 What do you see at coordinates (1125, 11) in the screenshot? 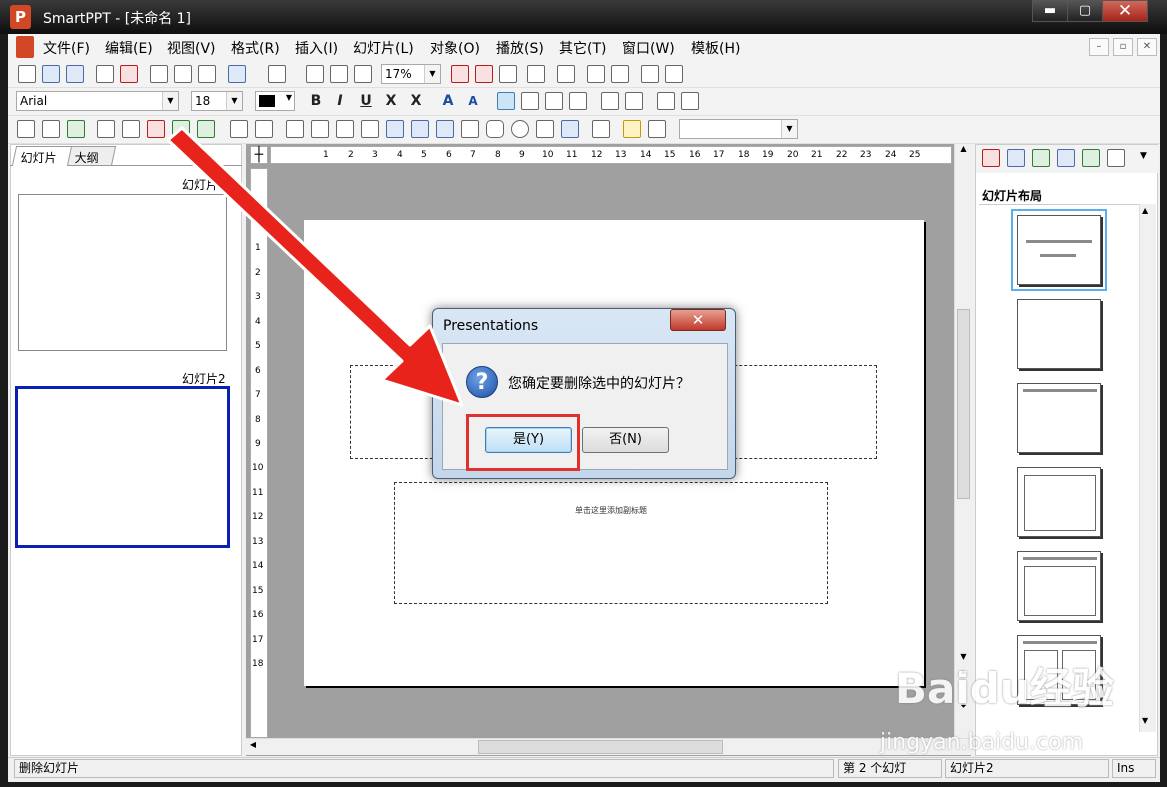
I see `close-button: ✕` at bounding box center [1125, 11].